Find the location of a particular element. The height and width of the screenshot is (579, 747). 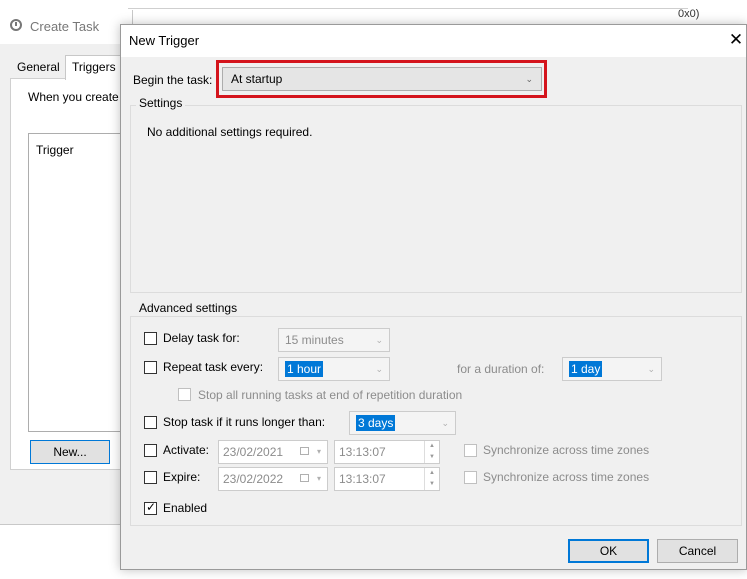

tab-triggers: Triggers is located at coordinates (94, 67).